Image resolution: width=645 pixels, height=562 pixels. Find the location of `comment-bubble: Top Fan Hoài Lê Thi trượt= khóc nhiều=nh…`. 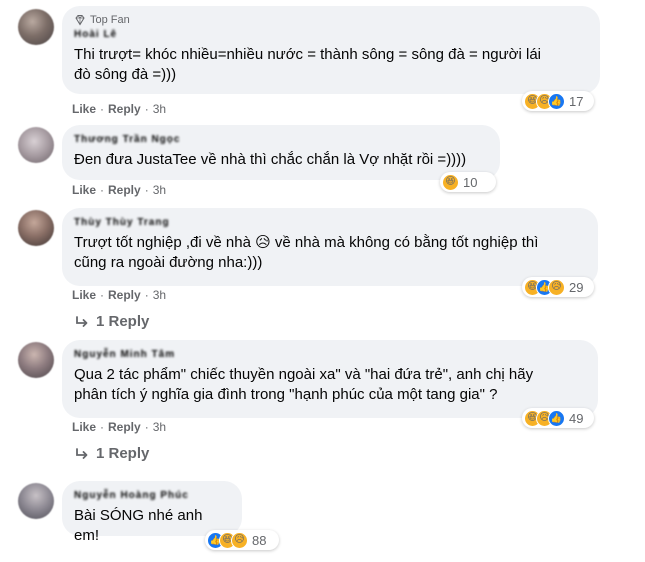

comment-bubble: Top Fan Hoài Lê Thi trượt= khóc nhiều=nh… is located at coordinates (331, 50).